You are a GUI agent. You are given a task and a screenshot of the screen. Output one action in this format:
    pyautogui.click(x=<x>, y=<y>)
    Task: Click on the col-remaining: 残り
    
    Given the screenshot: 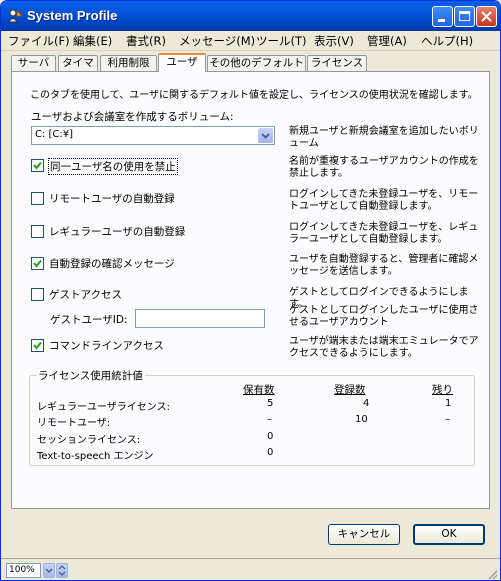 What is the action you would take?
    pyautogui.click(x=442, y=390)
    